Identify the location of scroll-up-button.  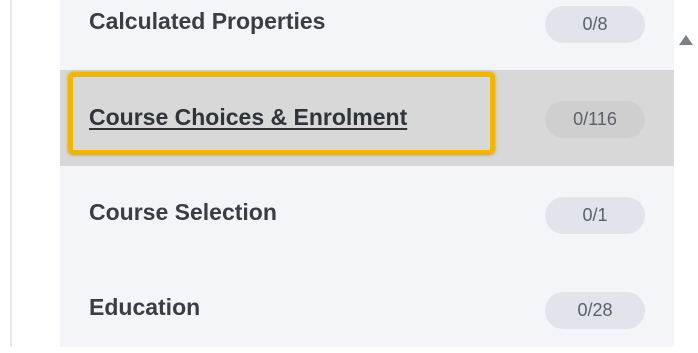
(686, 40).